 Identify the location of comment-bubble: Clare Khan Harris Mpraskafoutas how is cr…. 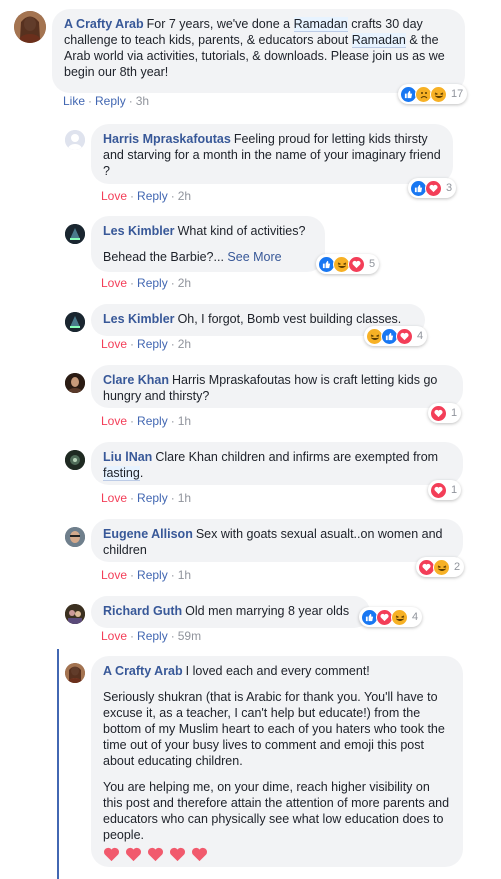
(277, 386).